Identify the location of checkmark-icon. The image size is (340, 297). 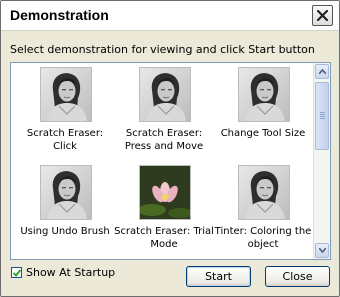
(17, 273).